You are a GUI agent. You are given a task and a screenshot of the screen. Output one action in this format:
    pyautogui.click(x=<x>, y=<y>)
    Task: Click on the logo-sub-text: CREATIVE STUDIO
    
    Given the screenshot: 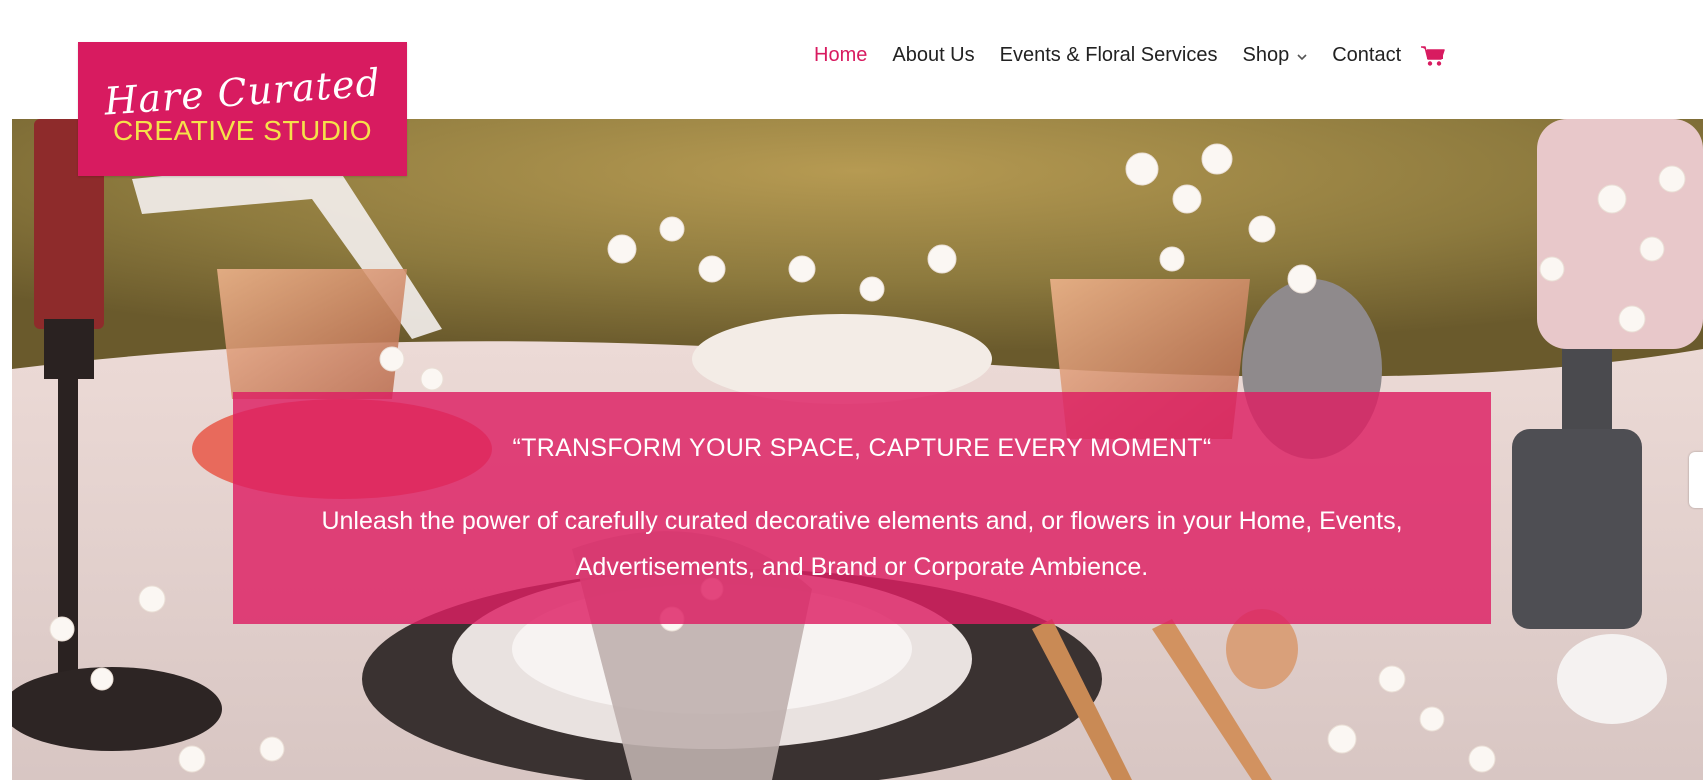 What is the action you would take?
    pyautogui.click(x=242, y=130)
    